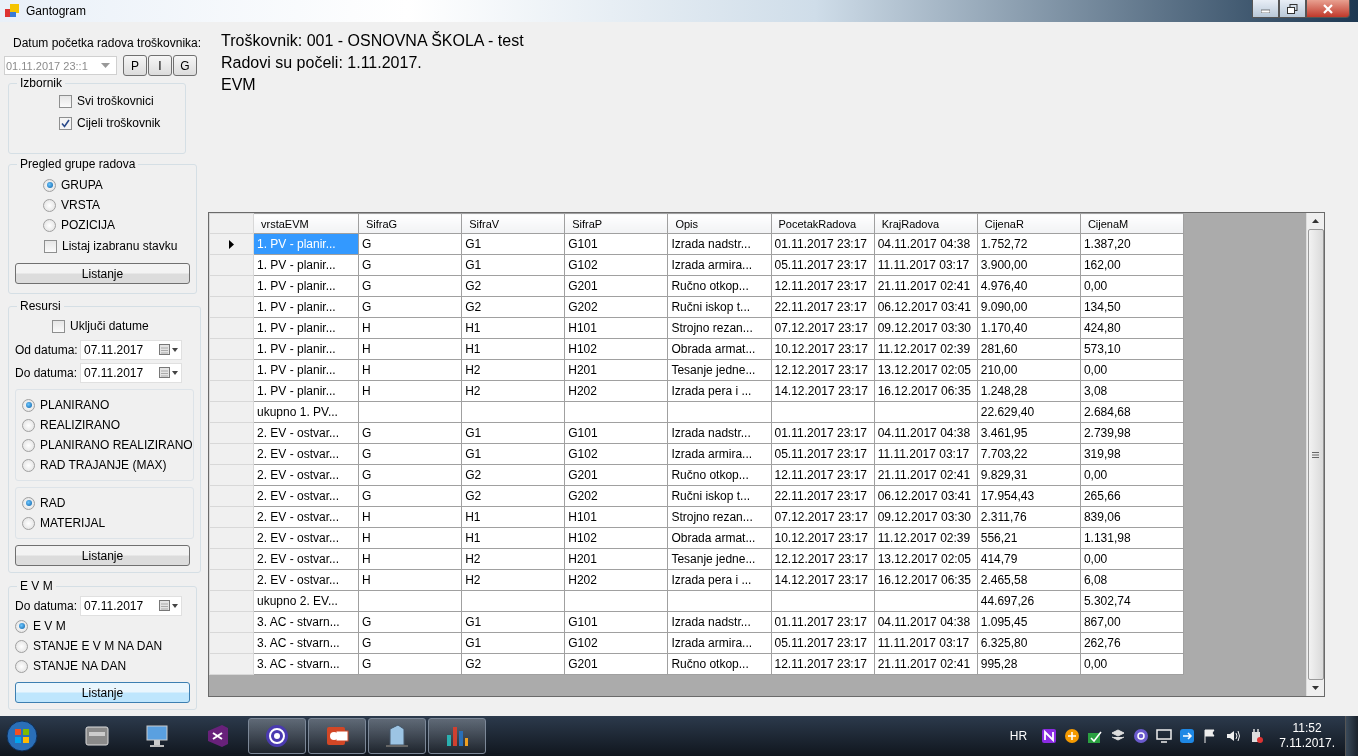 The image size is (1358, 756). What do you see at coordinates (513, 328) in the screenshot?
I see `table-cell: H1` at bounding box center [513, 328].